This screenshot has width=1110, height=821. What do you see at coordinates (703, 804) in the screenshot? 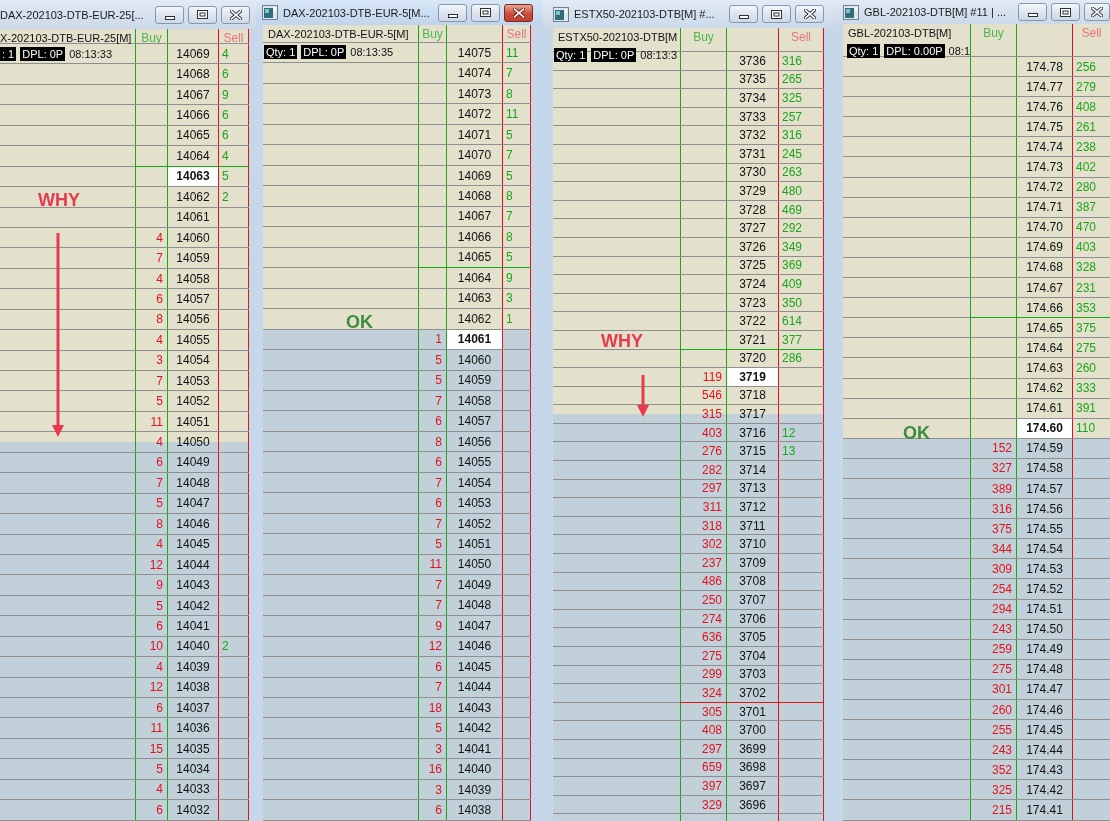
I see `buy-quantity: 329` at bounding box center [703, 804].